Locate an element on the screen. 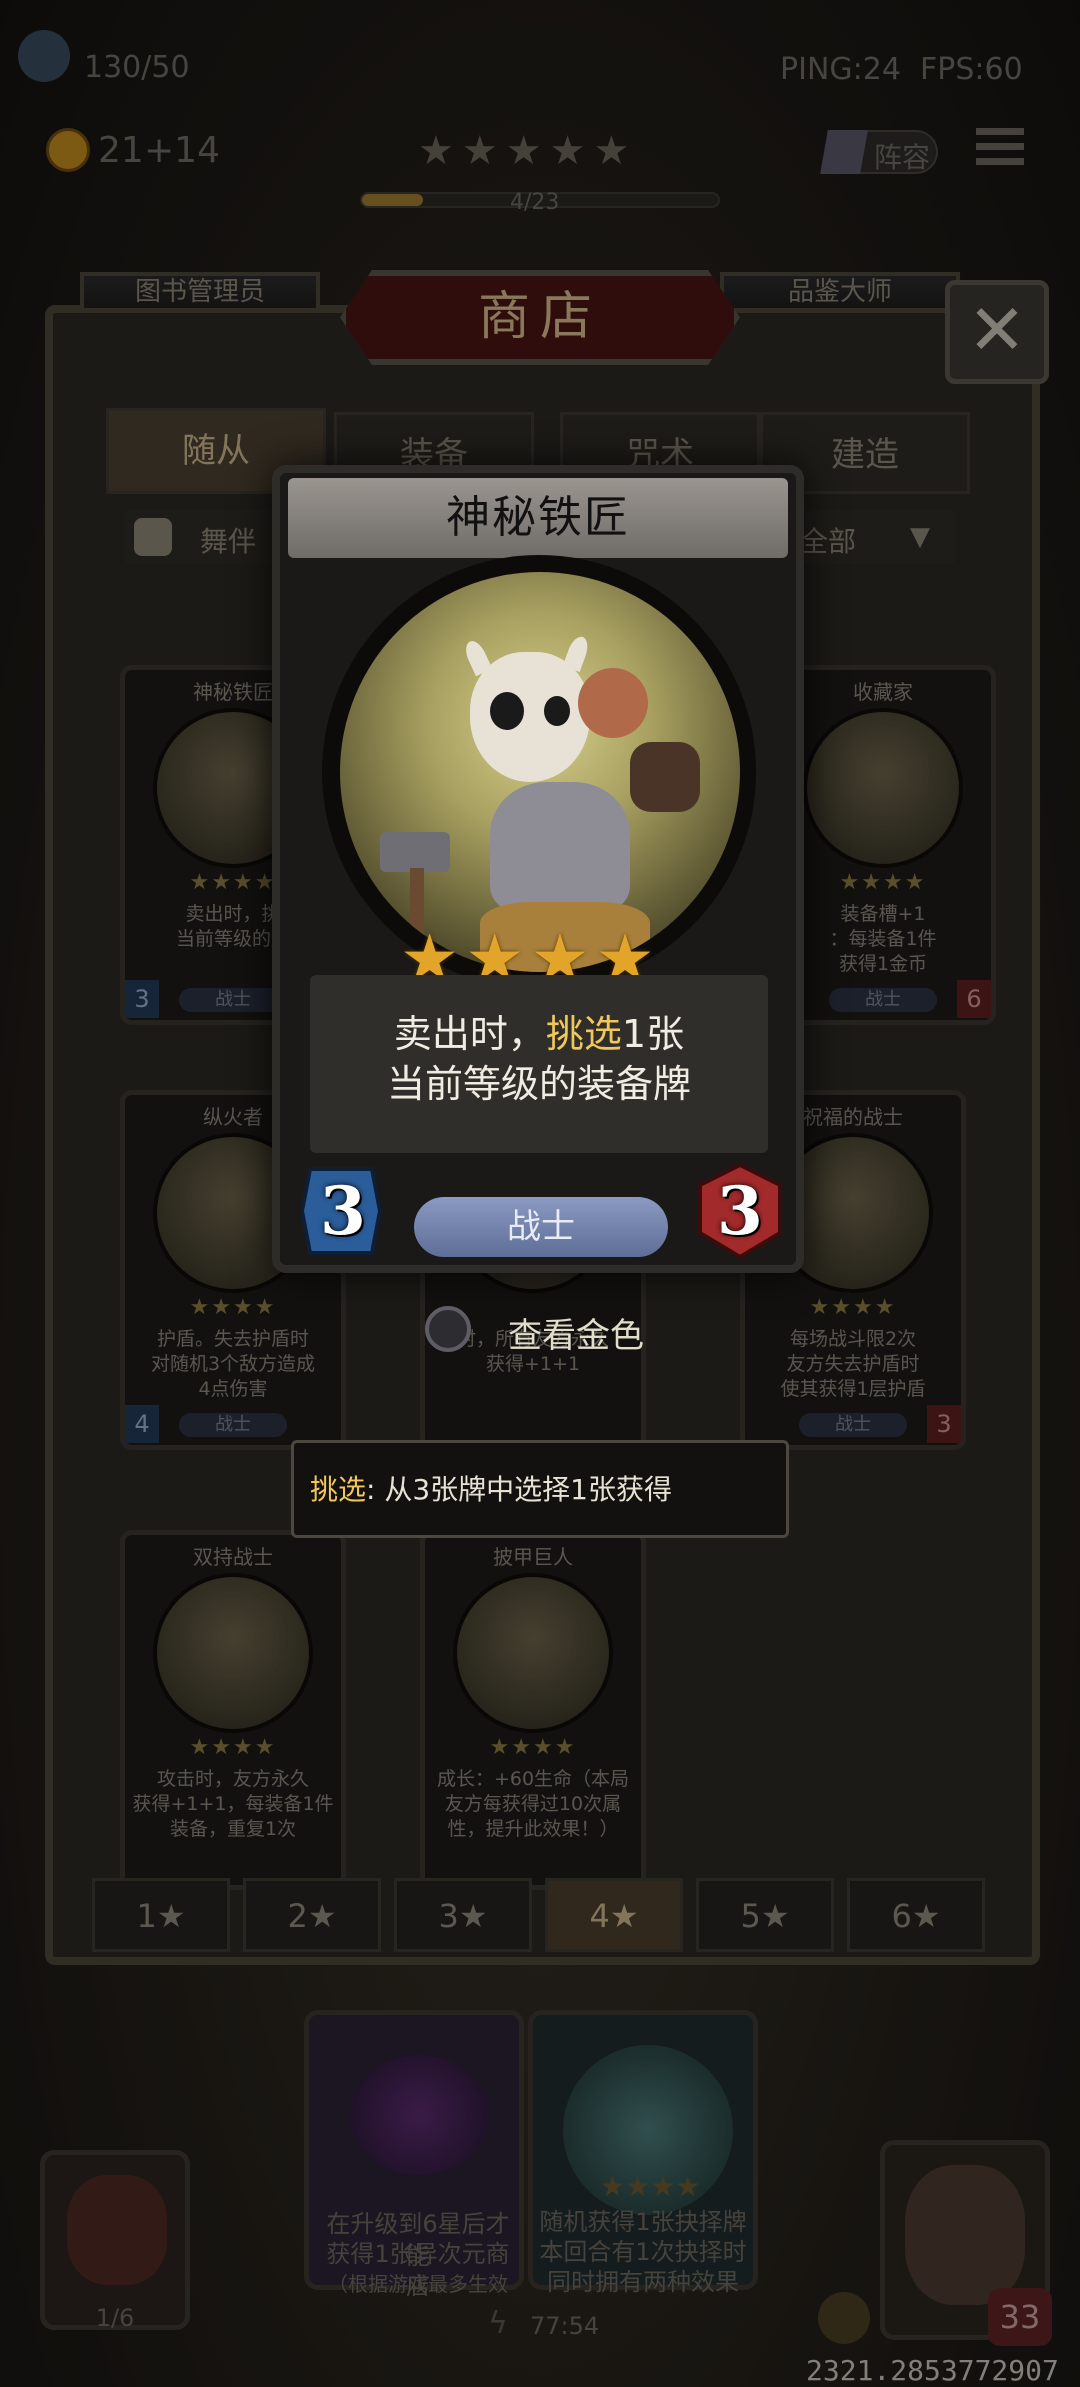 This screenshot has width=1080, height=2387. card-description-box: 卖出时，挑选1张 当前等级的装备牌 is located at coordinates (539, 1064).